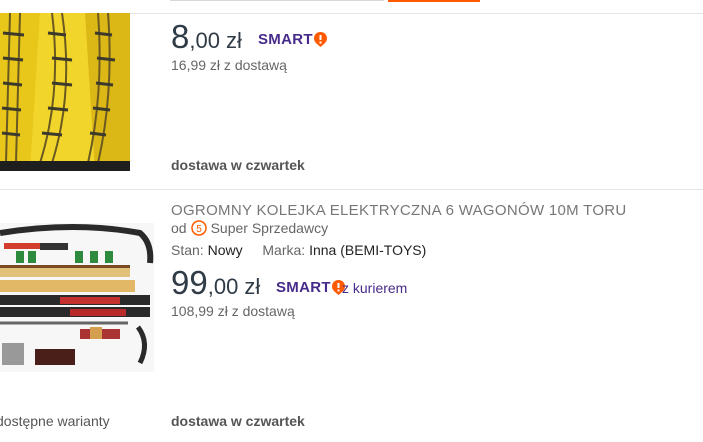 This screenshot has width=703, height=442. I want to click on courier-label: z kurierem, so click(375, 288).